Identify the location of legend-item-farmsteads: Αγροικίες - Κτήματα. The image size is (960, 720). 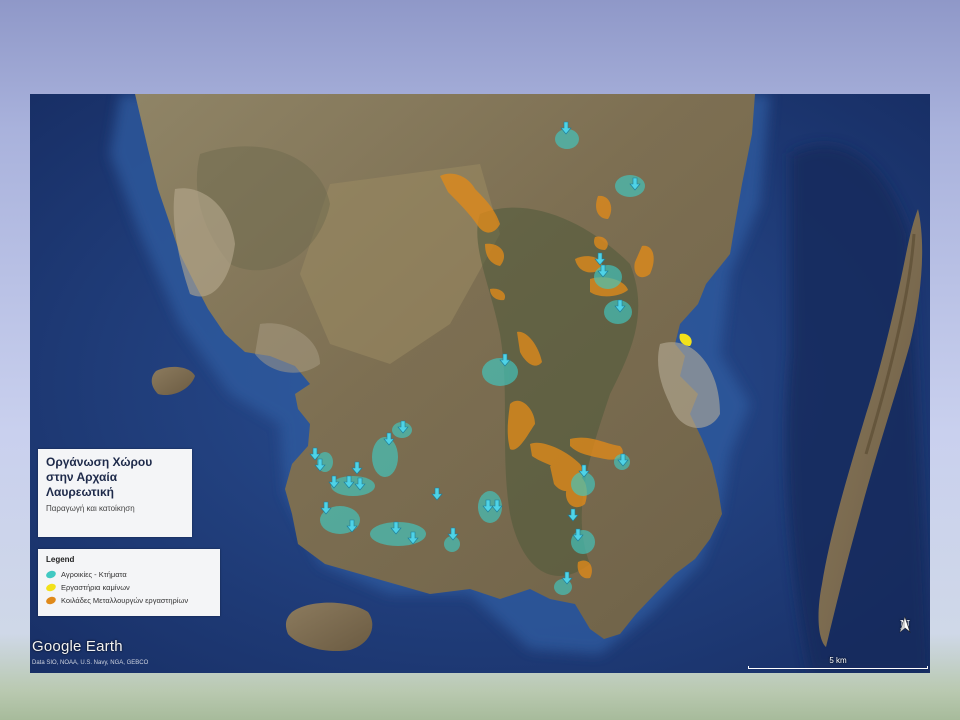
(128, 574).